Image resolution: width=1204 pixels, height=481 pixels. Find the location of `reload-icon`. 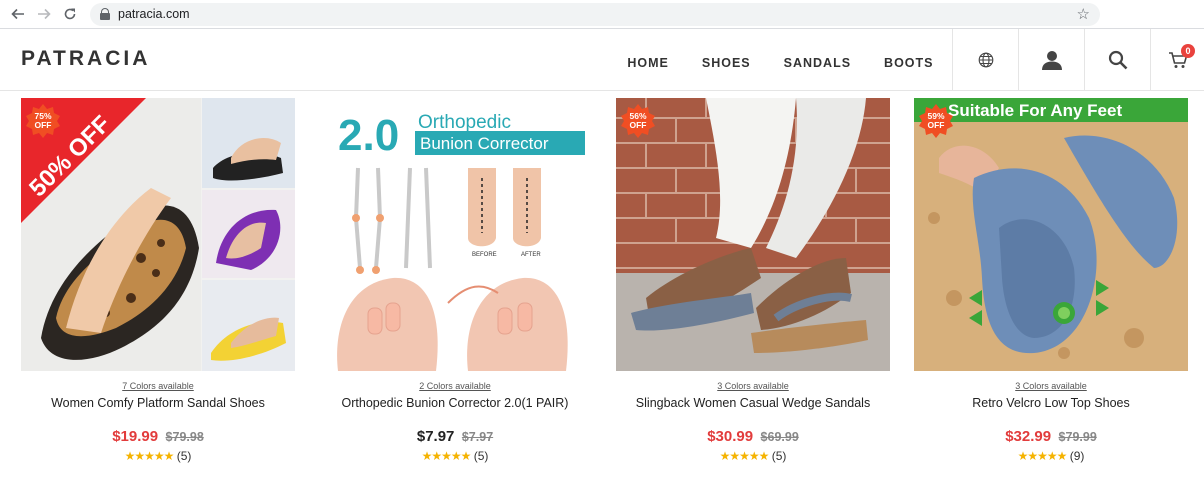

reload-icon is located at coordinates (70, 14).